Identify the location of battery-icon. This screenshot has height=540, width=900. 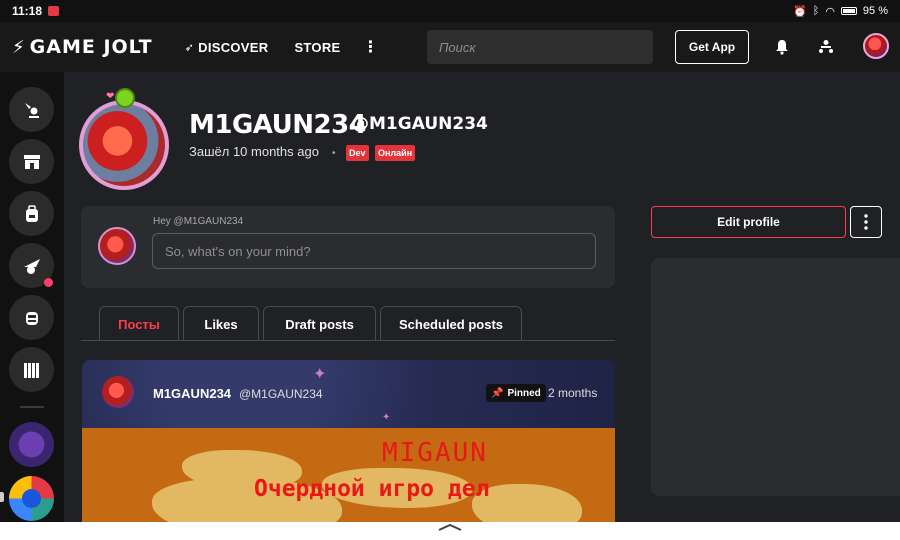
(848, 11).